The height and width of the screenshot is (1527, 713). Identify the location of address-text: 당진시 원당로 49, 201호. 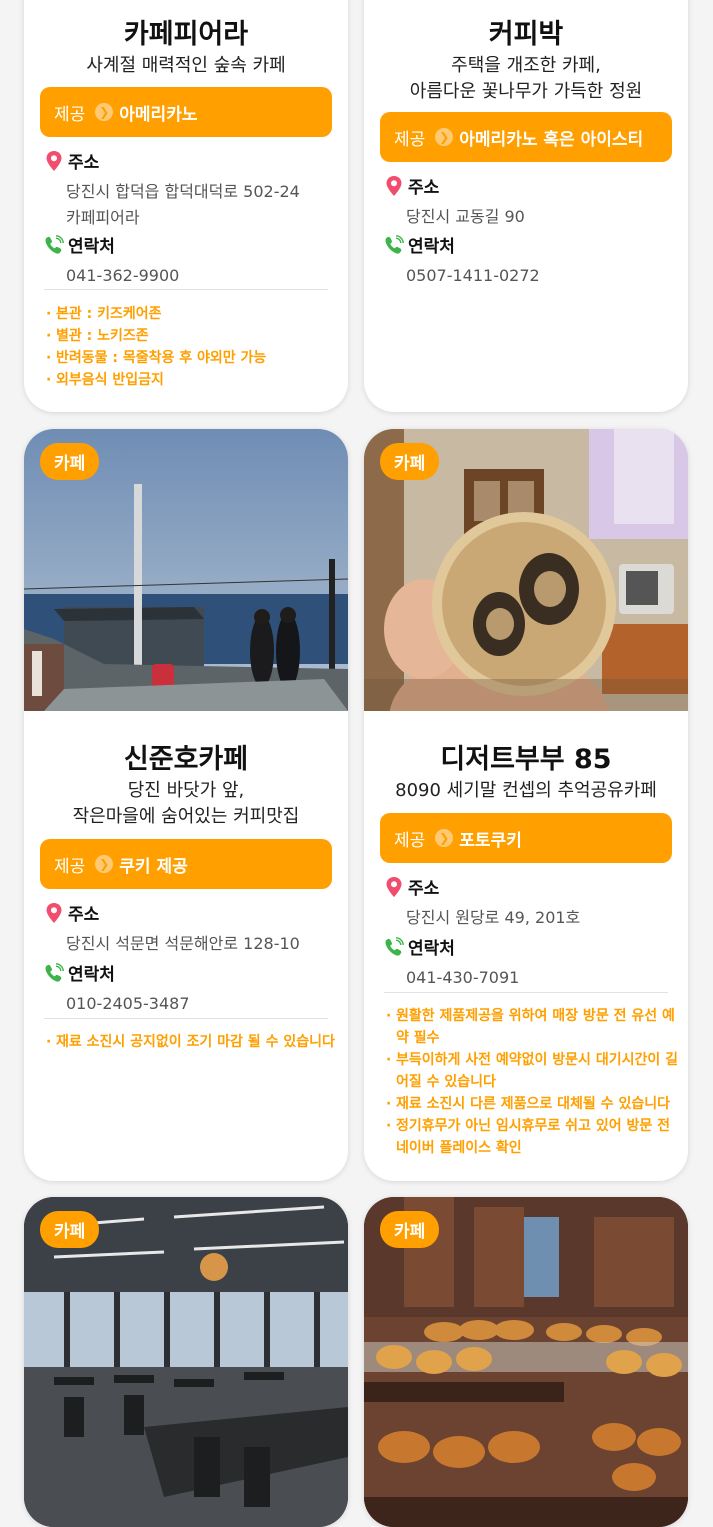
(493, 917).